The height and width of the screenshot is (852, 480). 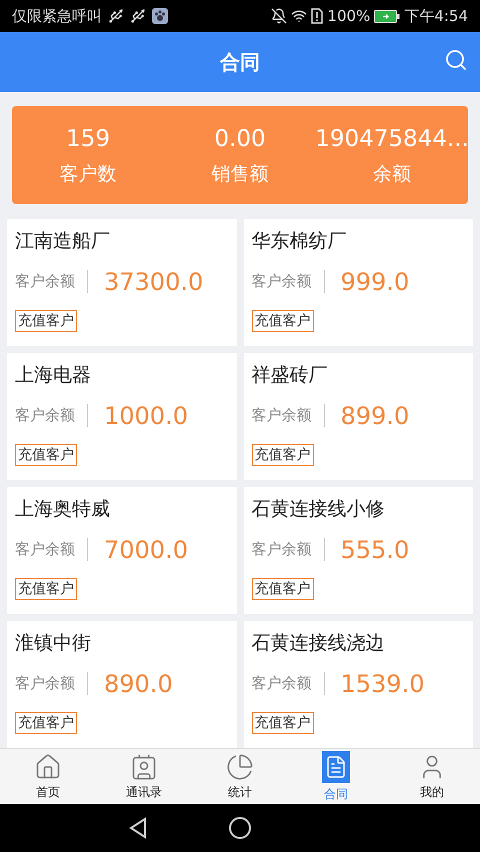 I want to click on home-circle-icon, so click(x=240, y=828).